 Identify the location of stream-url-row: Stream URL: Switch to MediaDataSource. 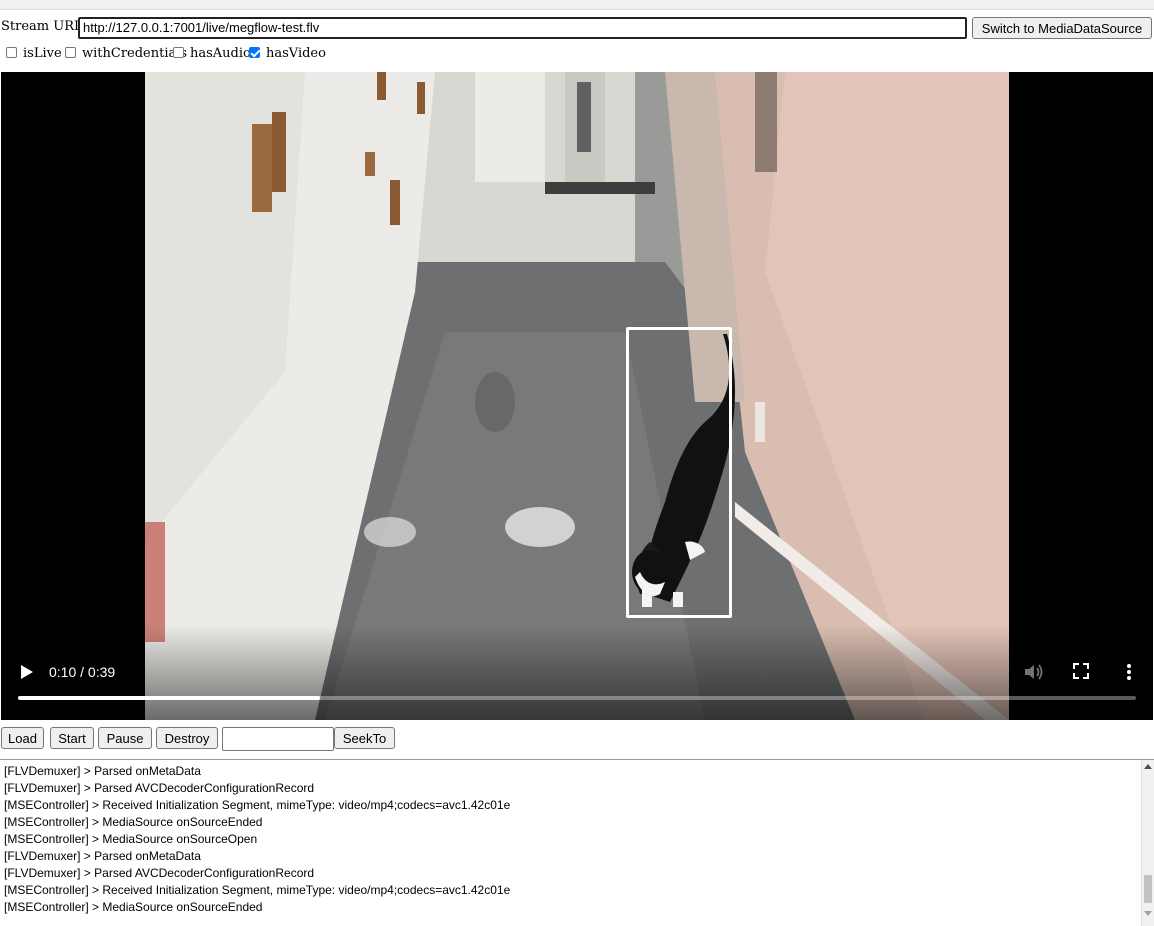
(577, 29).